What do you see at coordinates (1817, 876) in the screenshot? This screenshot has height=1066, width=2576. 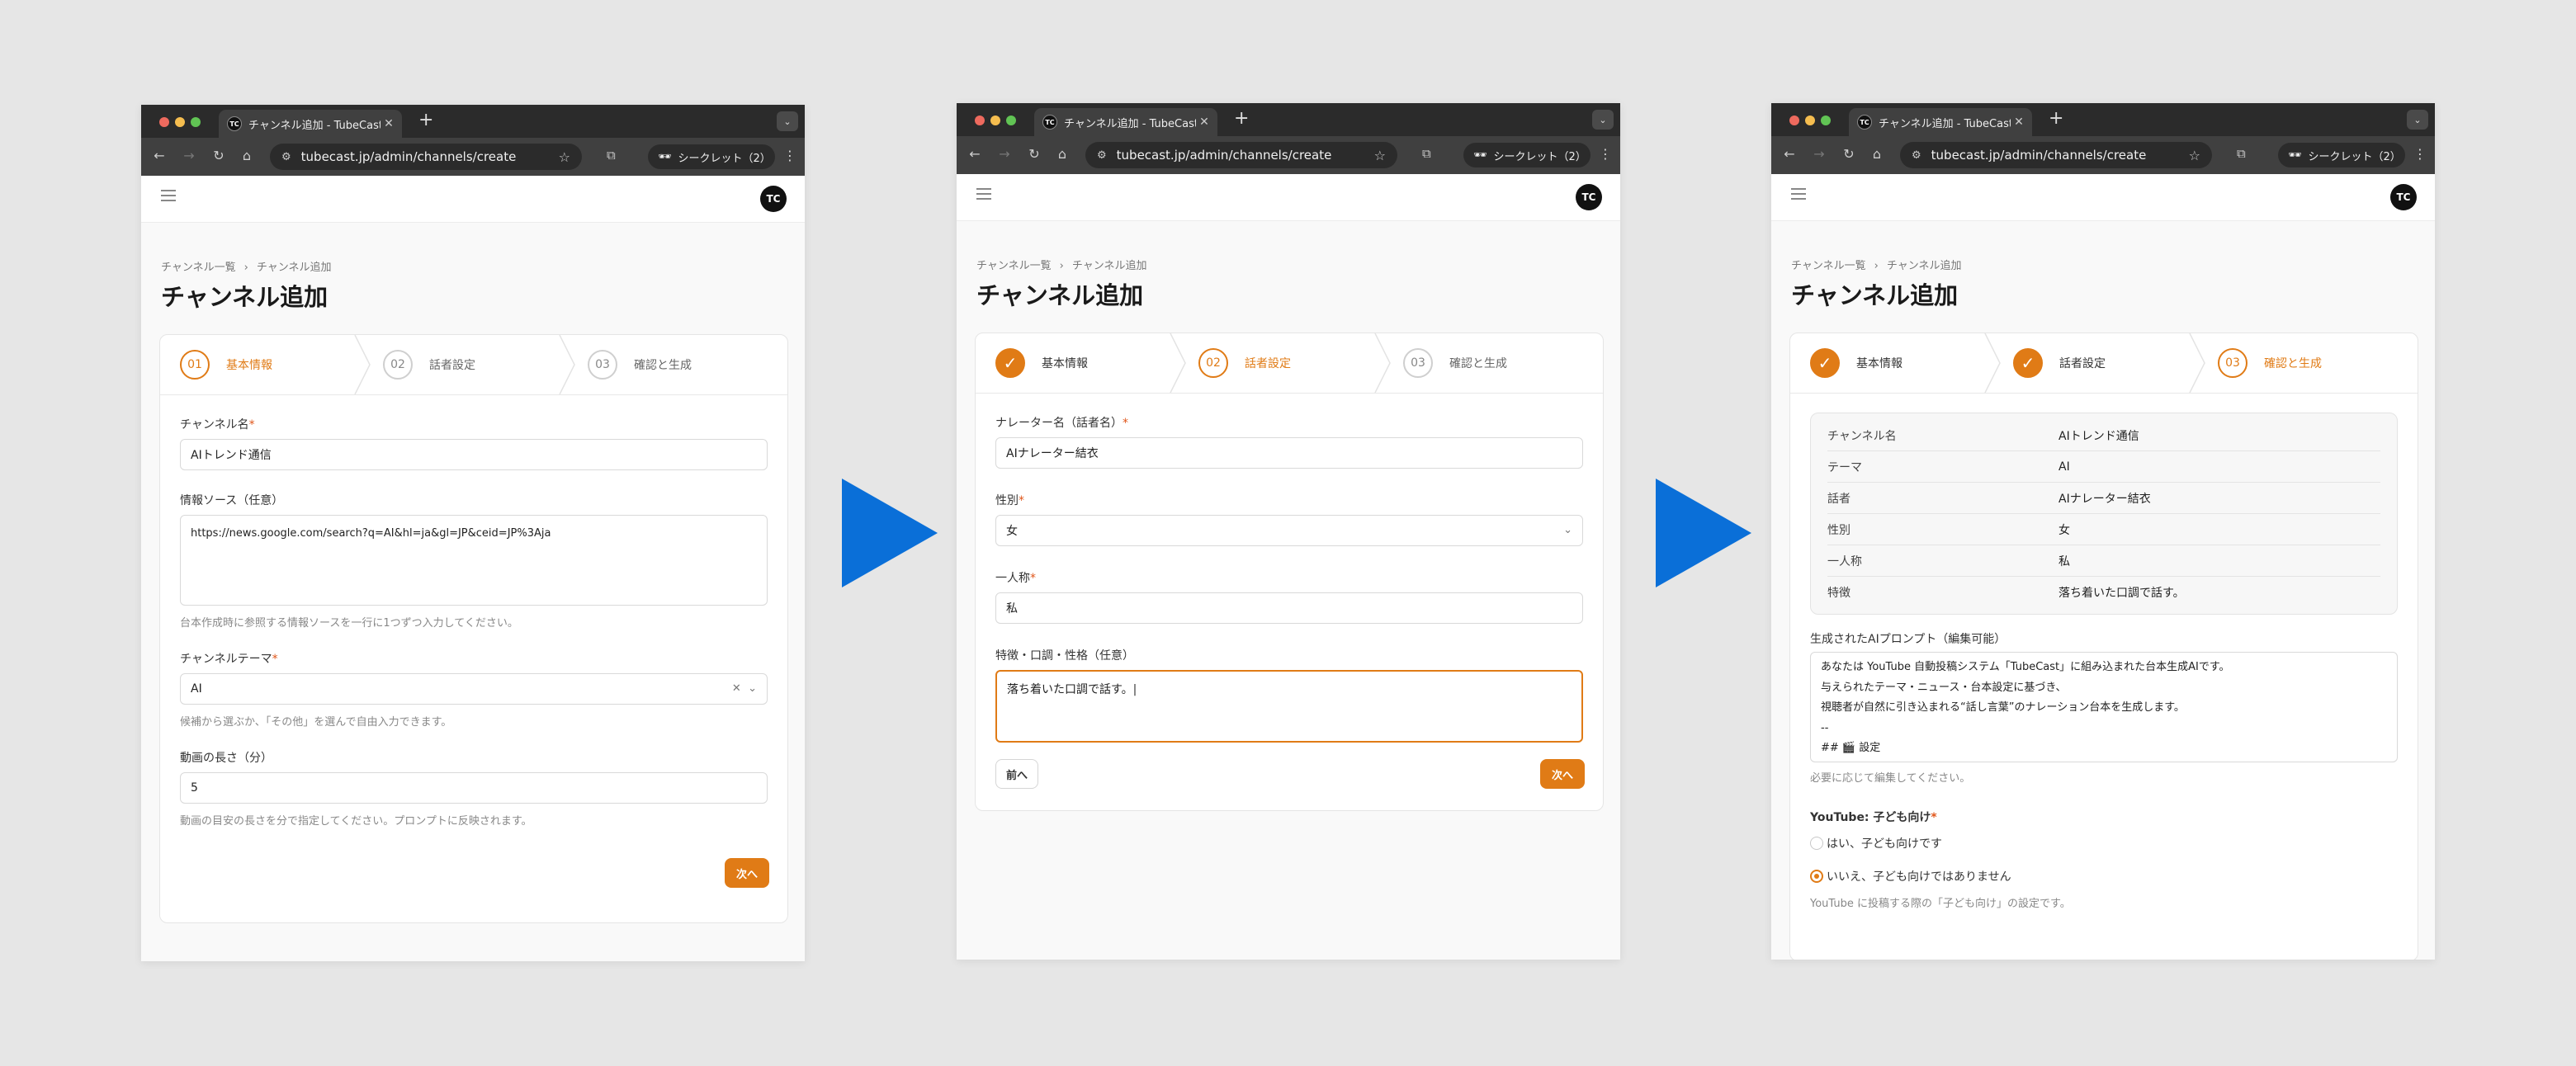 I see `radio-kids-no` at bounding box center [1817, 876].